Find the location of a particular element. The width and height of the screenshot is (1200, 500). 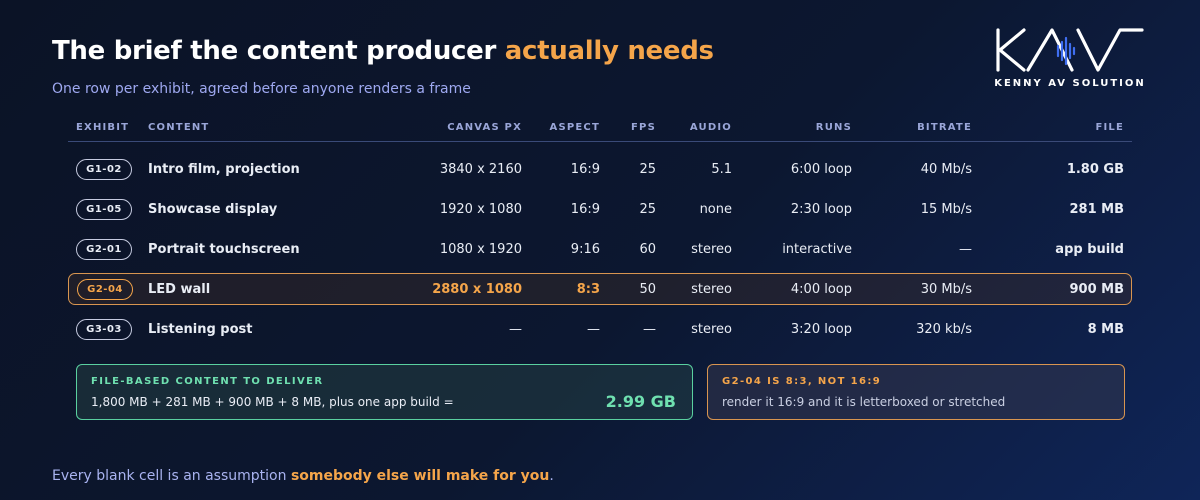

cell-fps: 60 is located at coordinates (647, 249).